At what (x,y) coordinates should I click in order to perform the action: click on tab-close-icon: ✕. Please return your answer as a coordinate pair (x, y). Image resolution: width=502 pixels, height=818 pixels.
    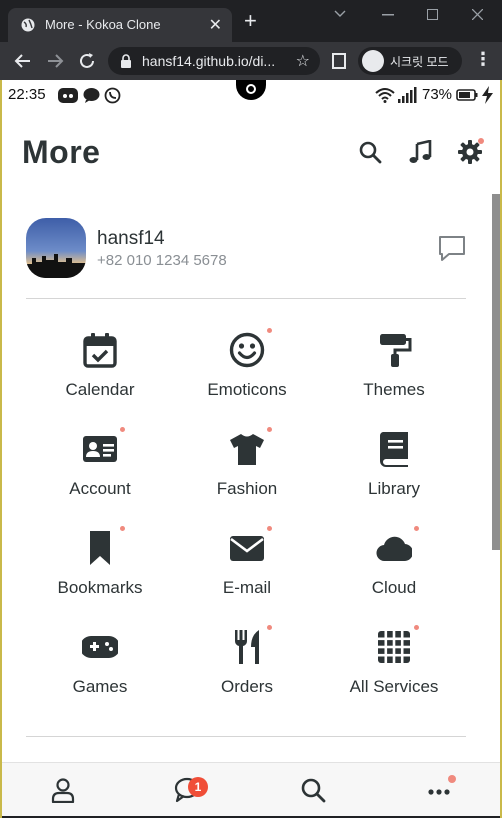
    Looking at the image, I should click on (215, 25).